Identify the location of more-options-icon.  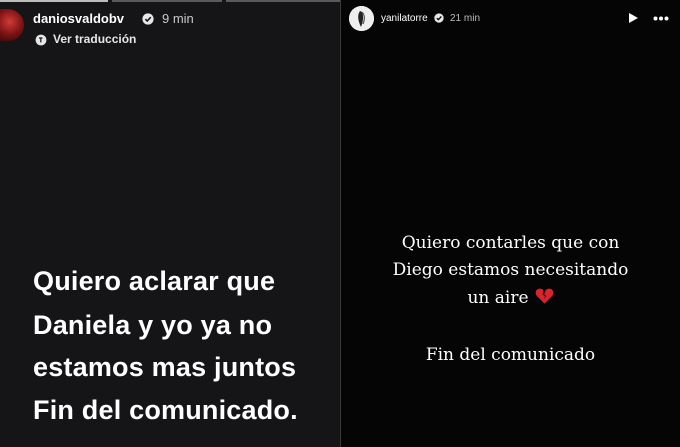
(661, 18).